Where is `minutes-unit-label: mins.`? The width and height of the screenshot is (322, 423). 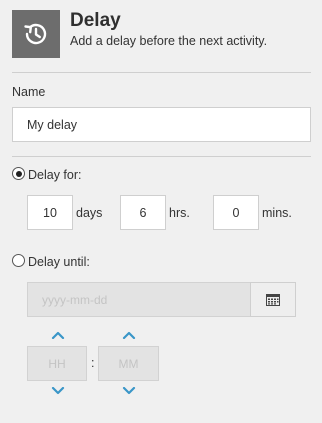 minutes-unit-label: mins. is located at coordinates (277, 213).